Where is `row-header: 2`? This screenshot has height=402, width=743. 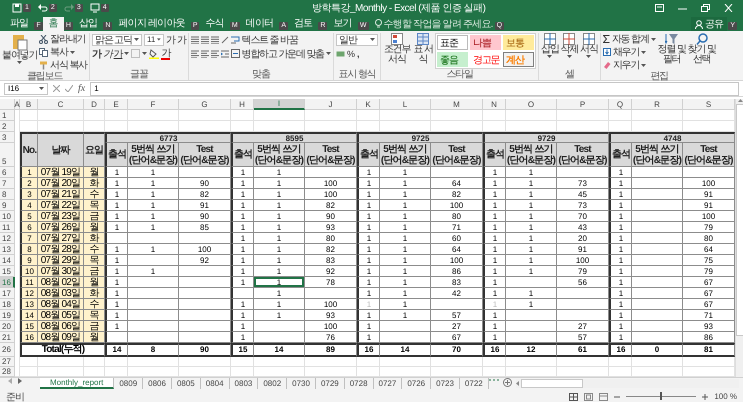
row-header: 2 is located at coordinates (7, 126).